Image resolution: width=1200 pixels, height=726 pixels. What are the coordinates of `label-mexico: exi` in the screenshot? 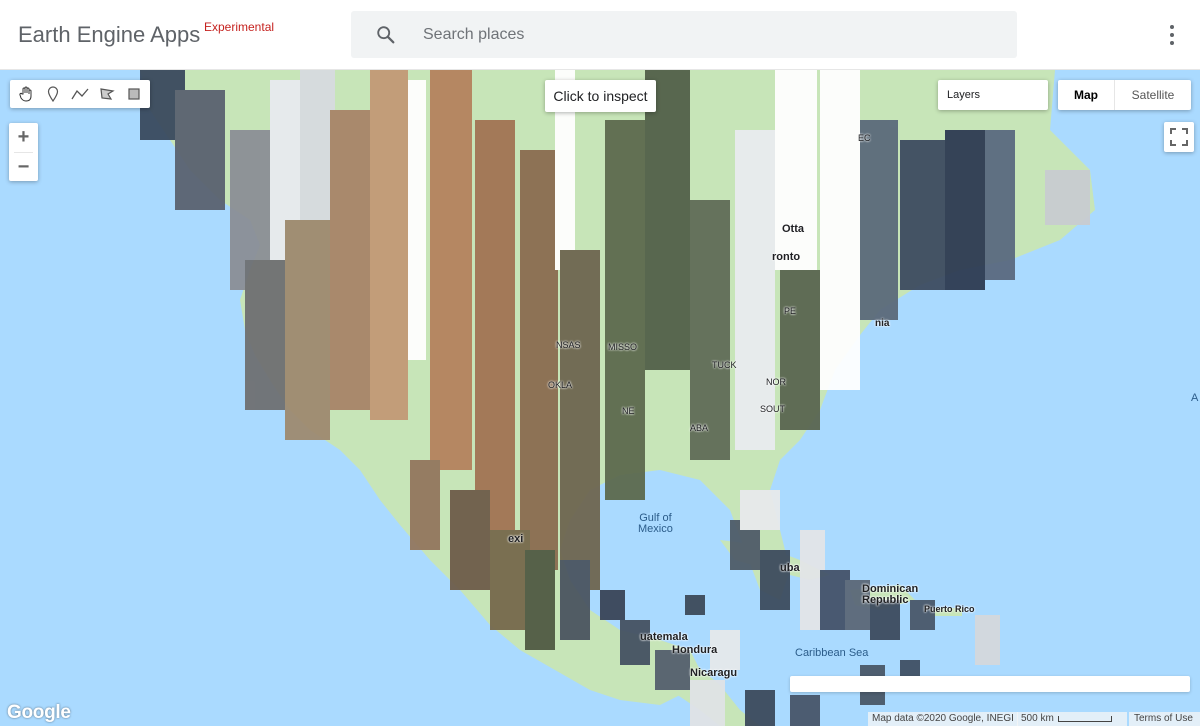 It's located at (516, 539).